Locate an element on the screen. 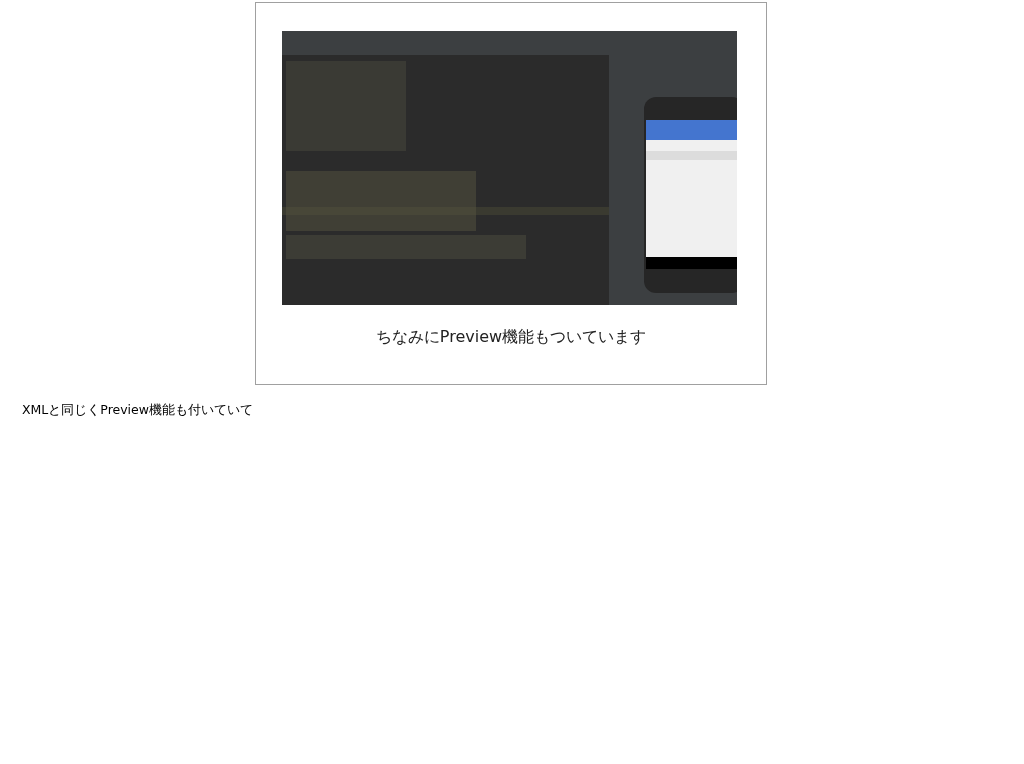 The width and height of the screenshot is (1024, 764). slide-caption: ちなみにPreview機能もついています is located at coordinates (511, 337).